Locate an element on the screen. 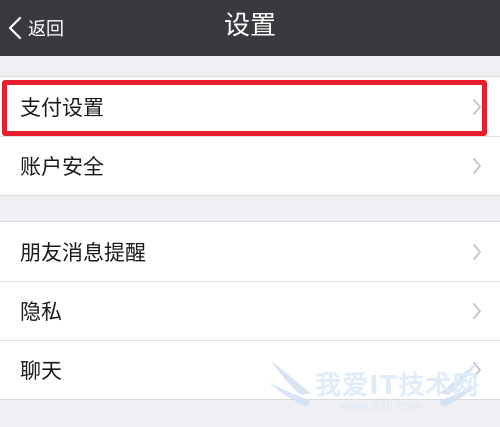  settings-item-label: 账户安全 is located at coordinates (62, 167).